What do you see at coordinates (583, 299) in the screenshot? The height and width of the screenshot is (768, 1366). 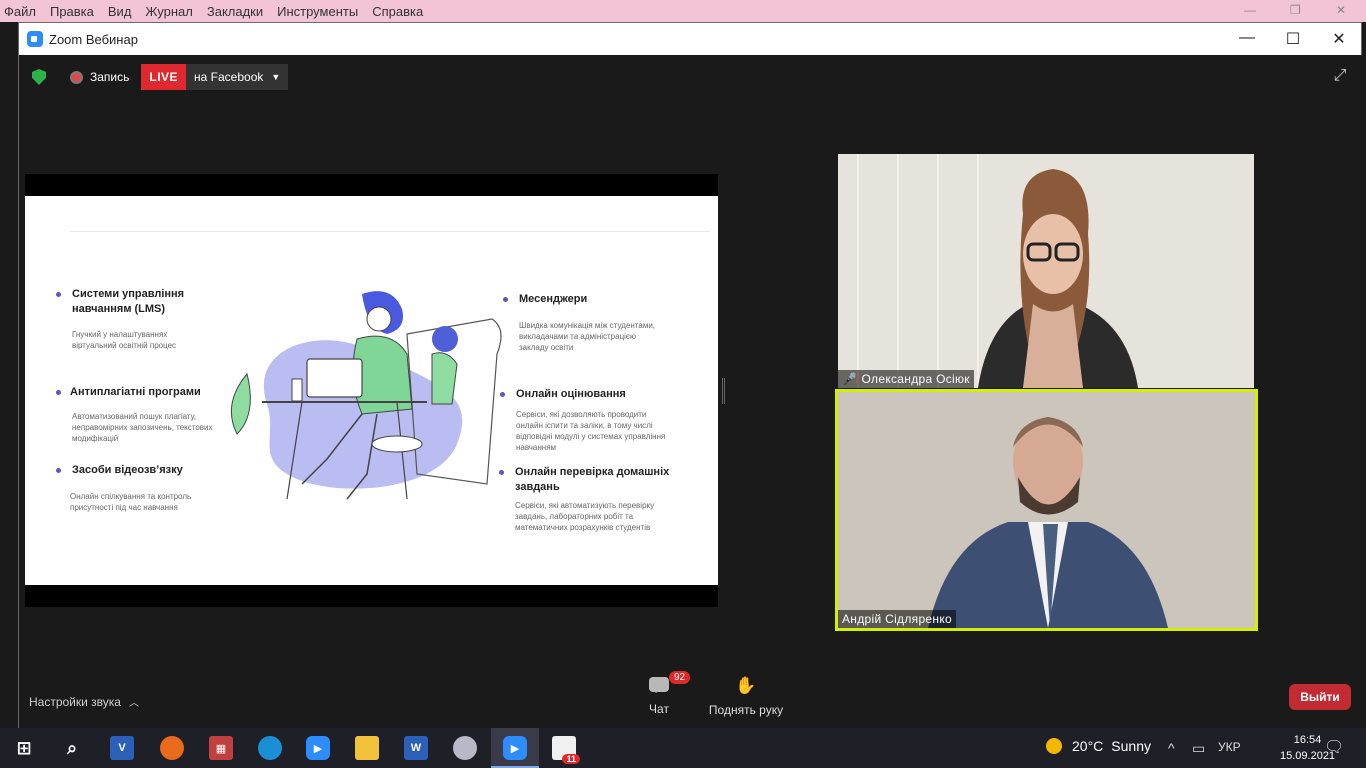 I see `slide-item-title: Месенджери` at bounding box center [583, 299].